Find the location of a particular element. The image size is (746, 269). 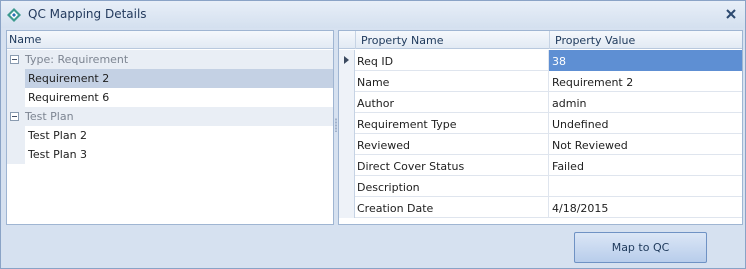

property-value-cell: Failed is located at coordinates (645, 165).